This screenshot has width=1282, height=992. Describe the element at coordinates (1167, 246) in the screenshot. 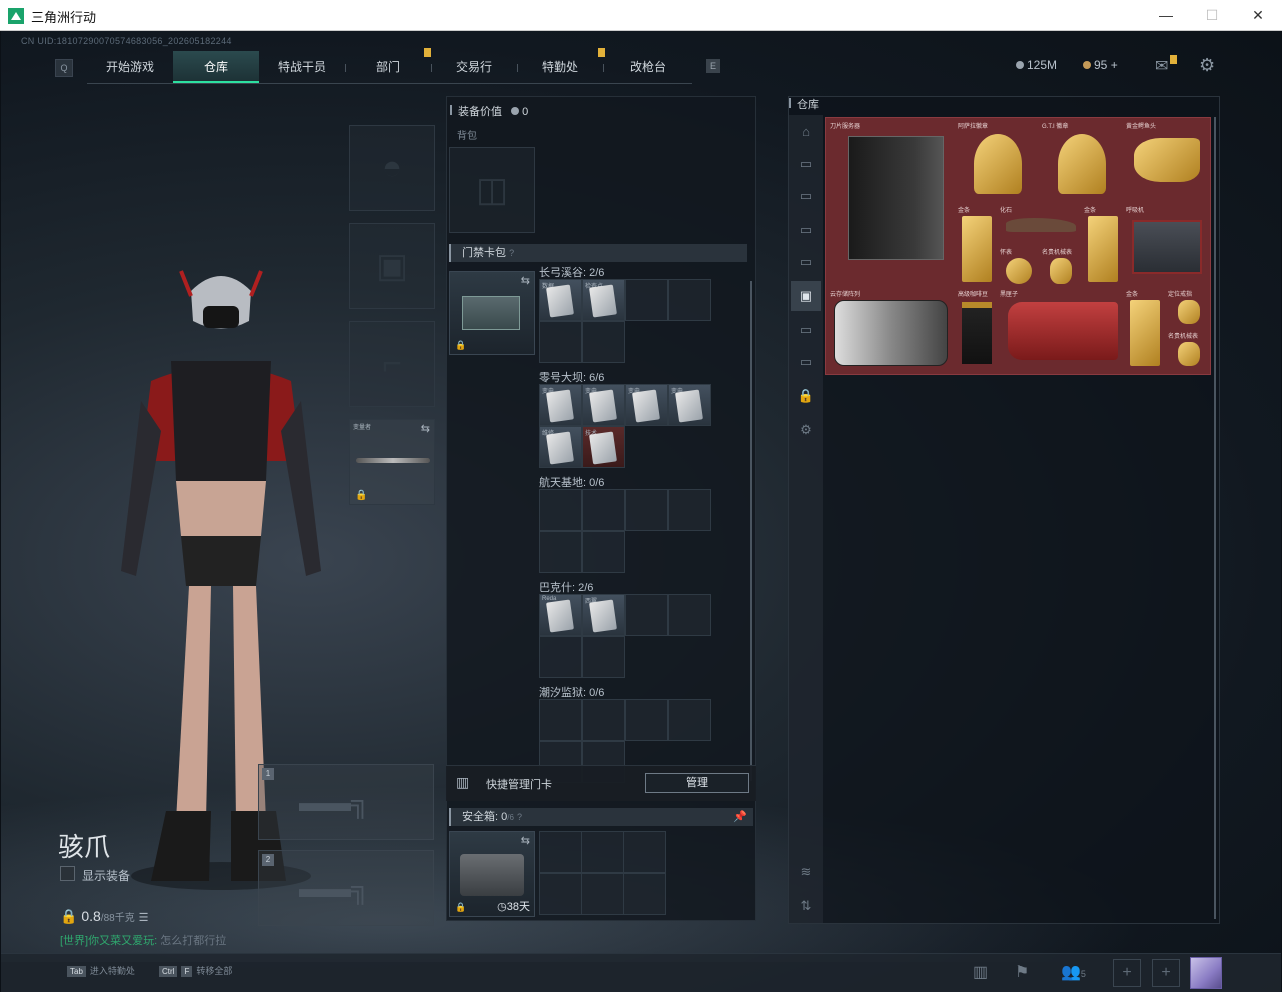

I see `ventilator-item: 呼吸机` at that location.